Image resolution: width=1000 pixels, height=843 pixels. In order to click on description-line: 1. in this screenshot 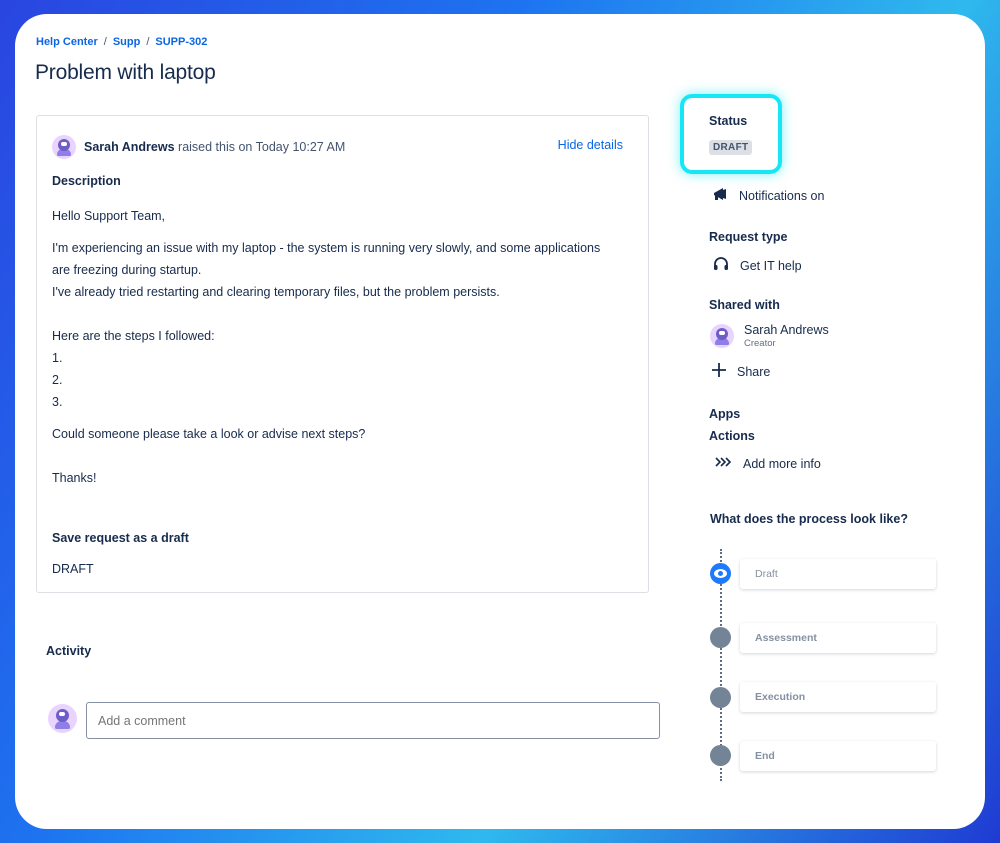, I will do `click(57, 358)`.